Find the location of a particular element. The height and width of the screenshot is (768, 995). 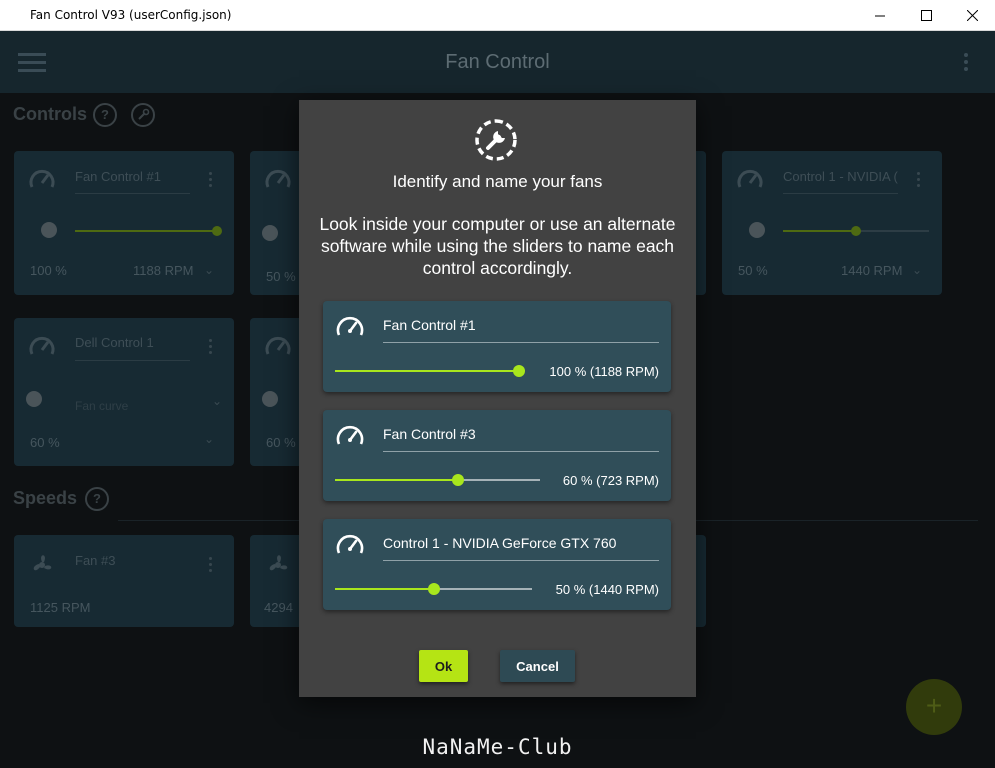

controls-tools-button is located at coordinates (143, 115).